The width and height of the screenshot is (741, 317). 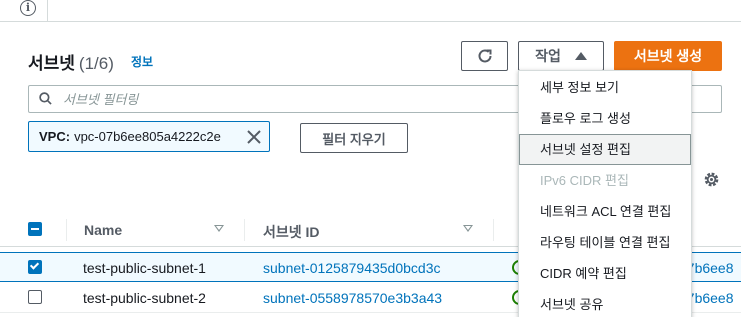 What do you see at coordinates (45, 98) in the screenshot?
I see `search-icon` at bounding box center [45, 98].